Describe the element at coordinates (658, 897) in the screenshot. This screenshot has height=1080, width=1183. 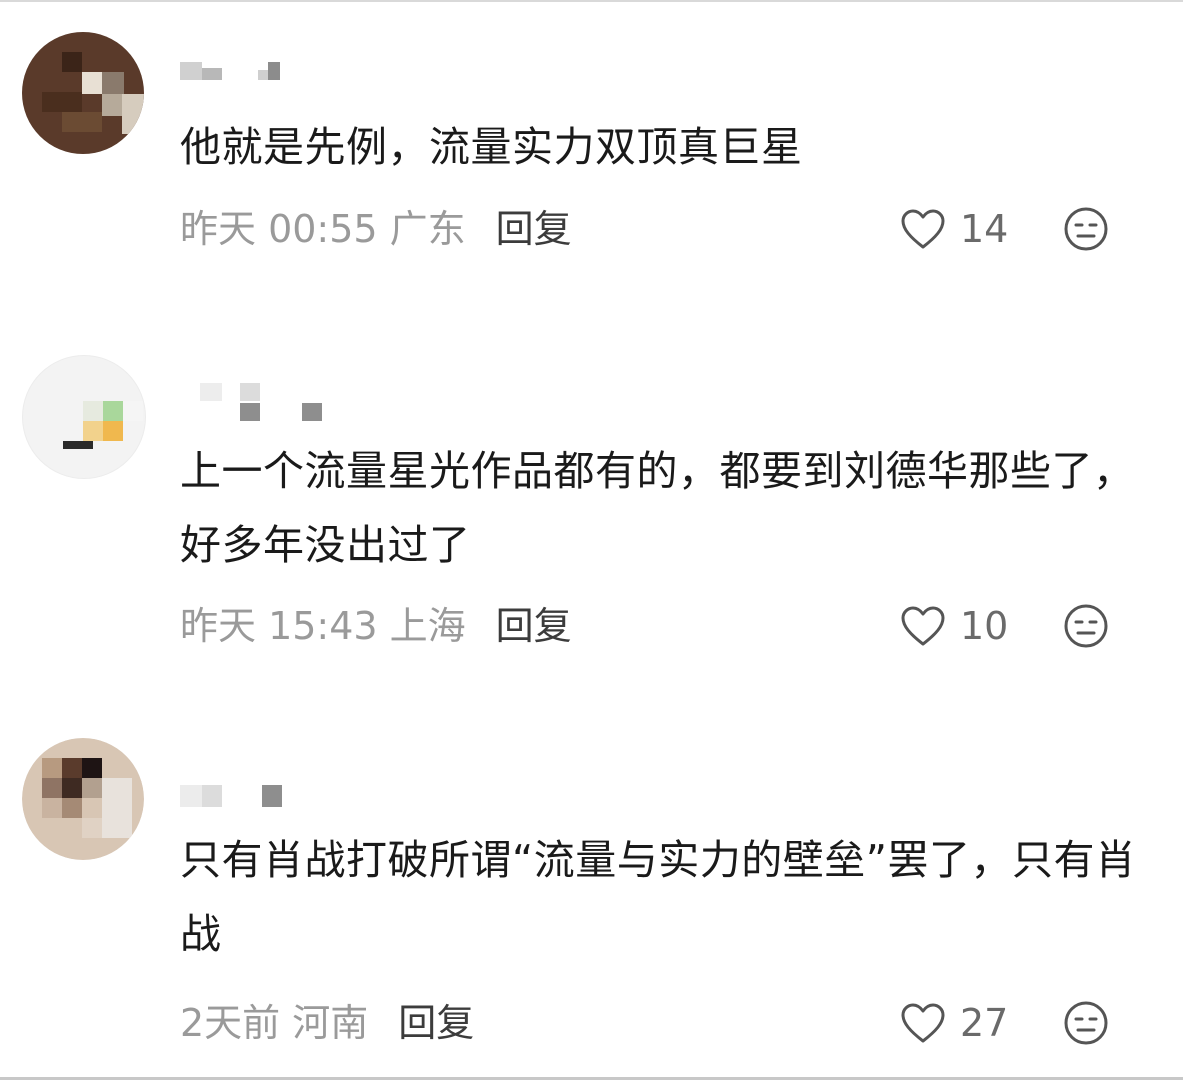
I see `comment-text: 只有肖战打破所谓“流量与实力的壁垒”罢了，只有肖战` at that location.